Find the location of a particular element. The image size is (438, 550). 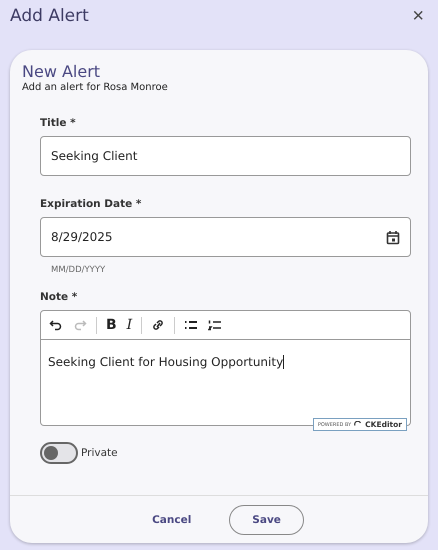

dialog-title: Add Alert is located at coordinates (49, 16).